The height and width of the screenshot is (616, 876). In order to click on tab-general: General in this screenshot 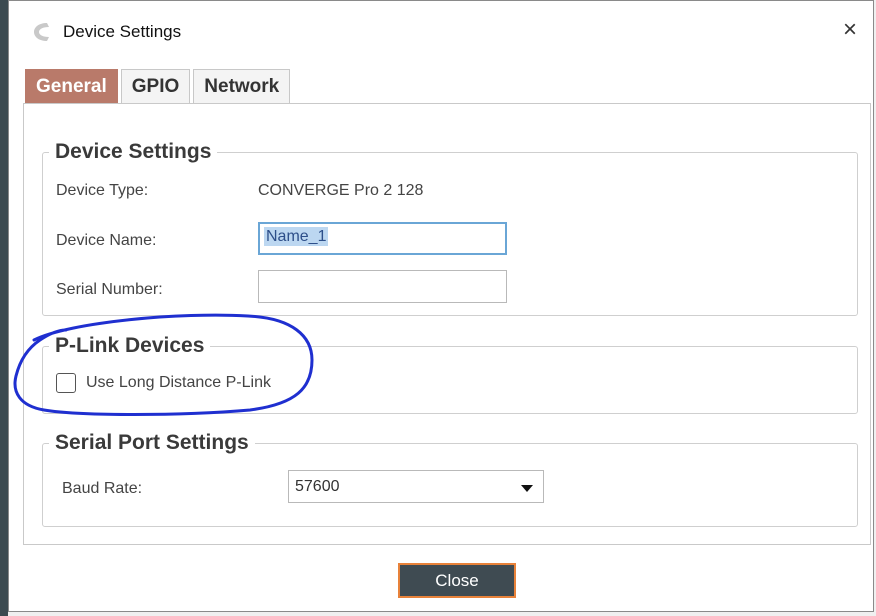, I will do `click(71, 86)`.